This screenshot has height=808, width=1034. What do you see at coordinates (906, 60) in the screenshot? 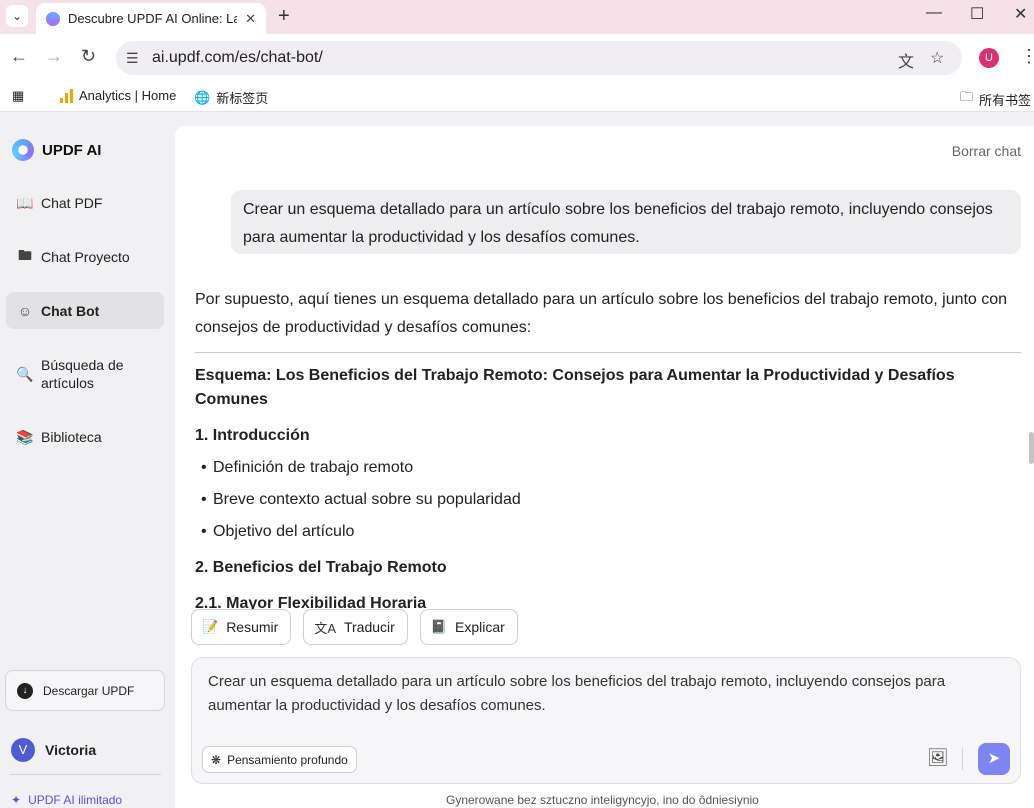
I see `translate-icon: 文` at bounding box center [906, 60].